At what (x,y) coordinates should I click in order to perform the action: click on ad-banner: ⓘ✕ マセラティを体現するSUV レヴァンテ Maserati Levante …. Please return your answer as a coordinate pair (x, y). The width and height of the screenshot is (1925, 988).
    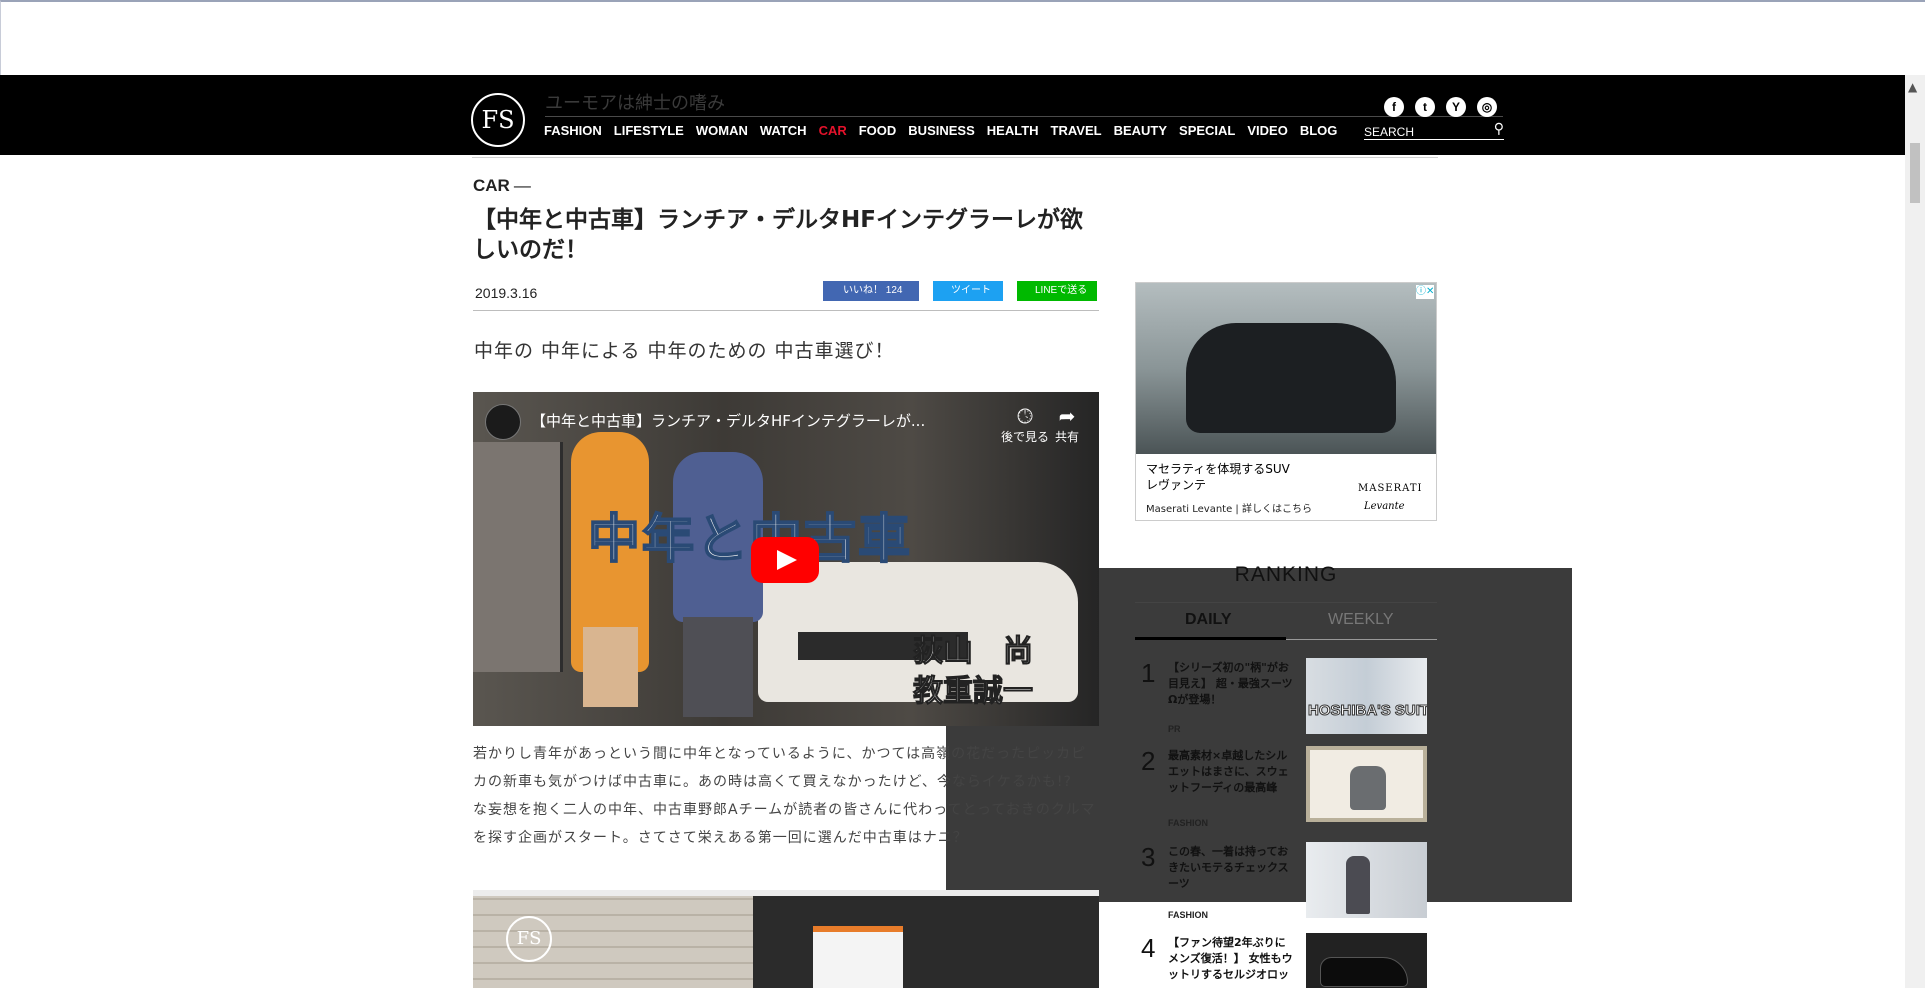
    Looking at the image, I should click on (1286, 401).